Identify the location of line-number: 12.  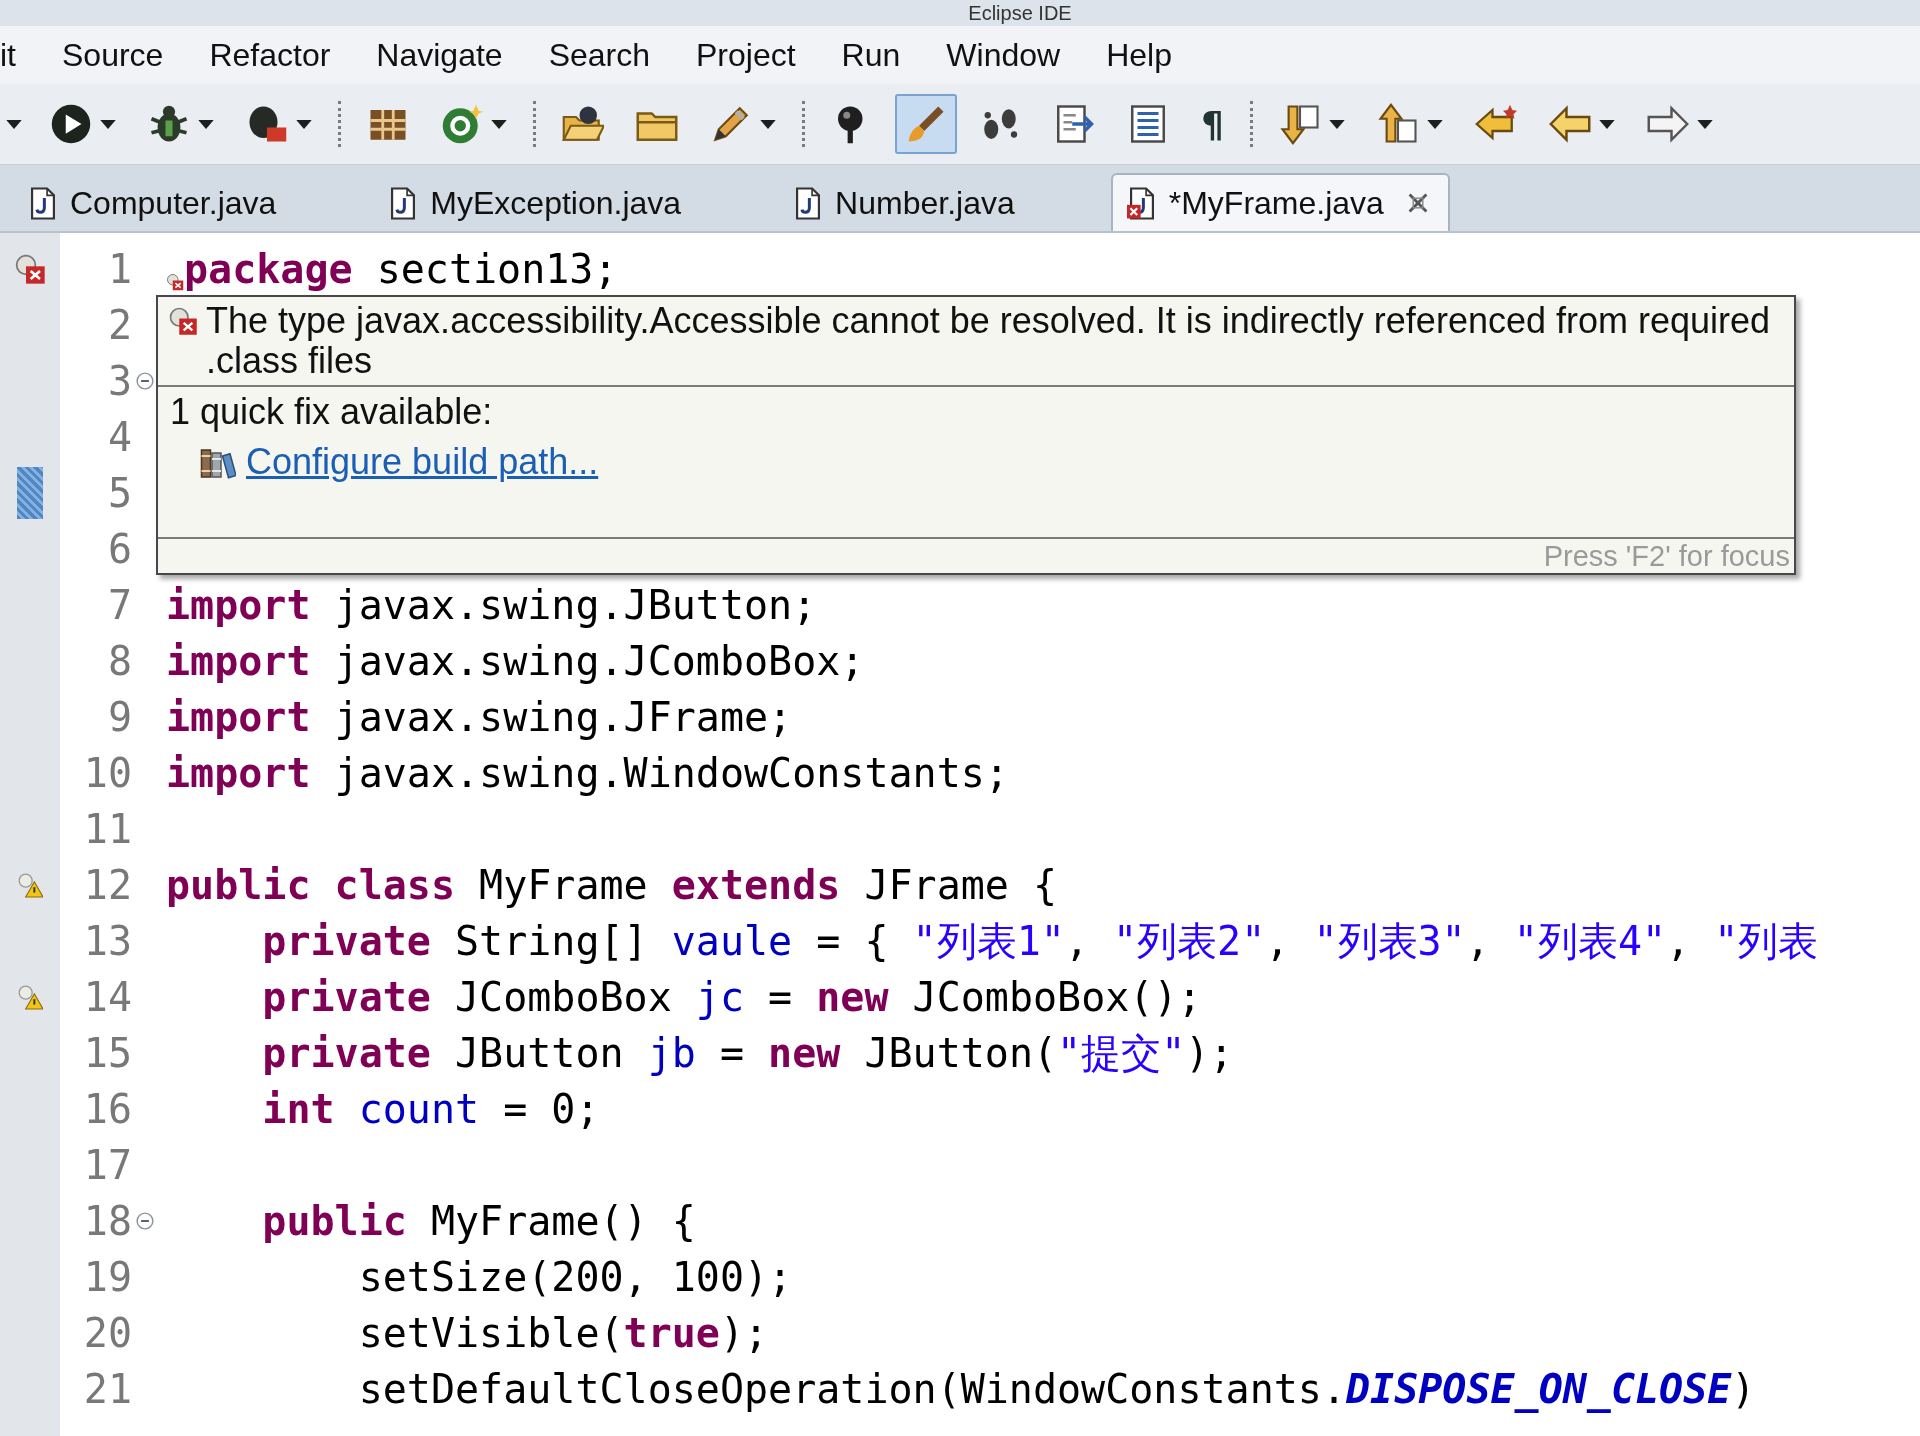
(107, 885).